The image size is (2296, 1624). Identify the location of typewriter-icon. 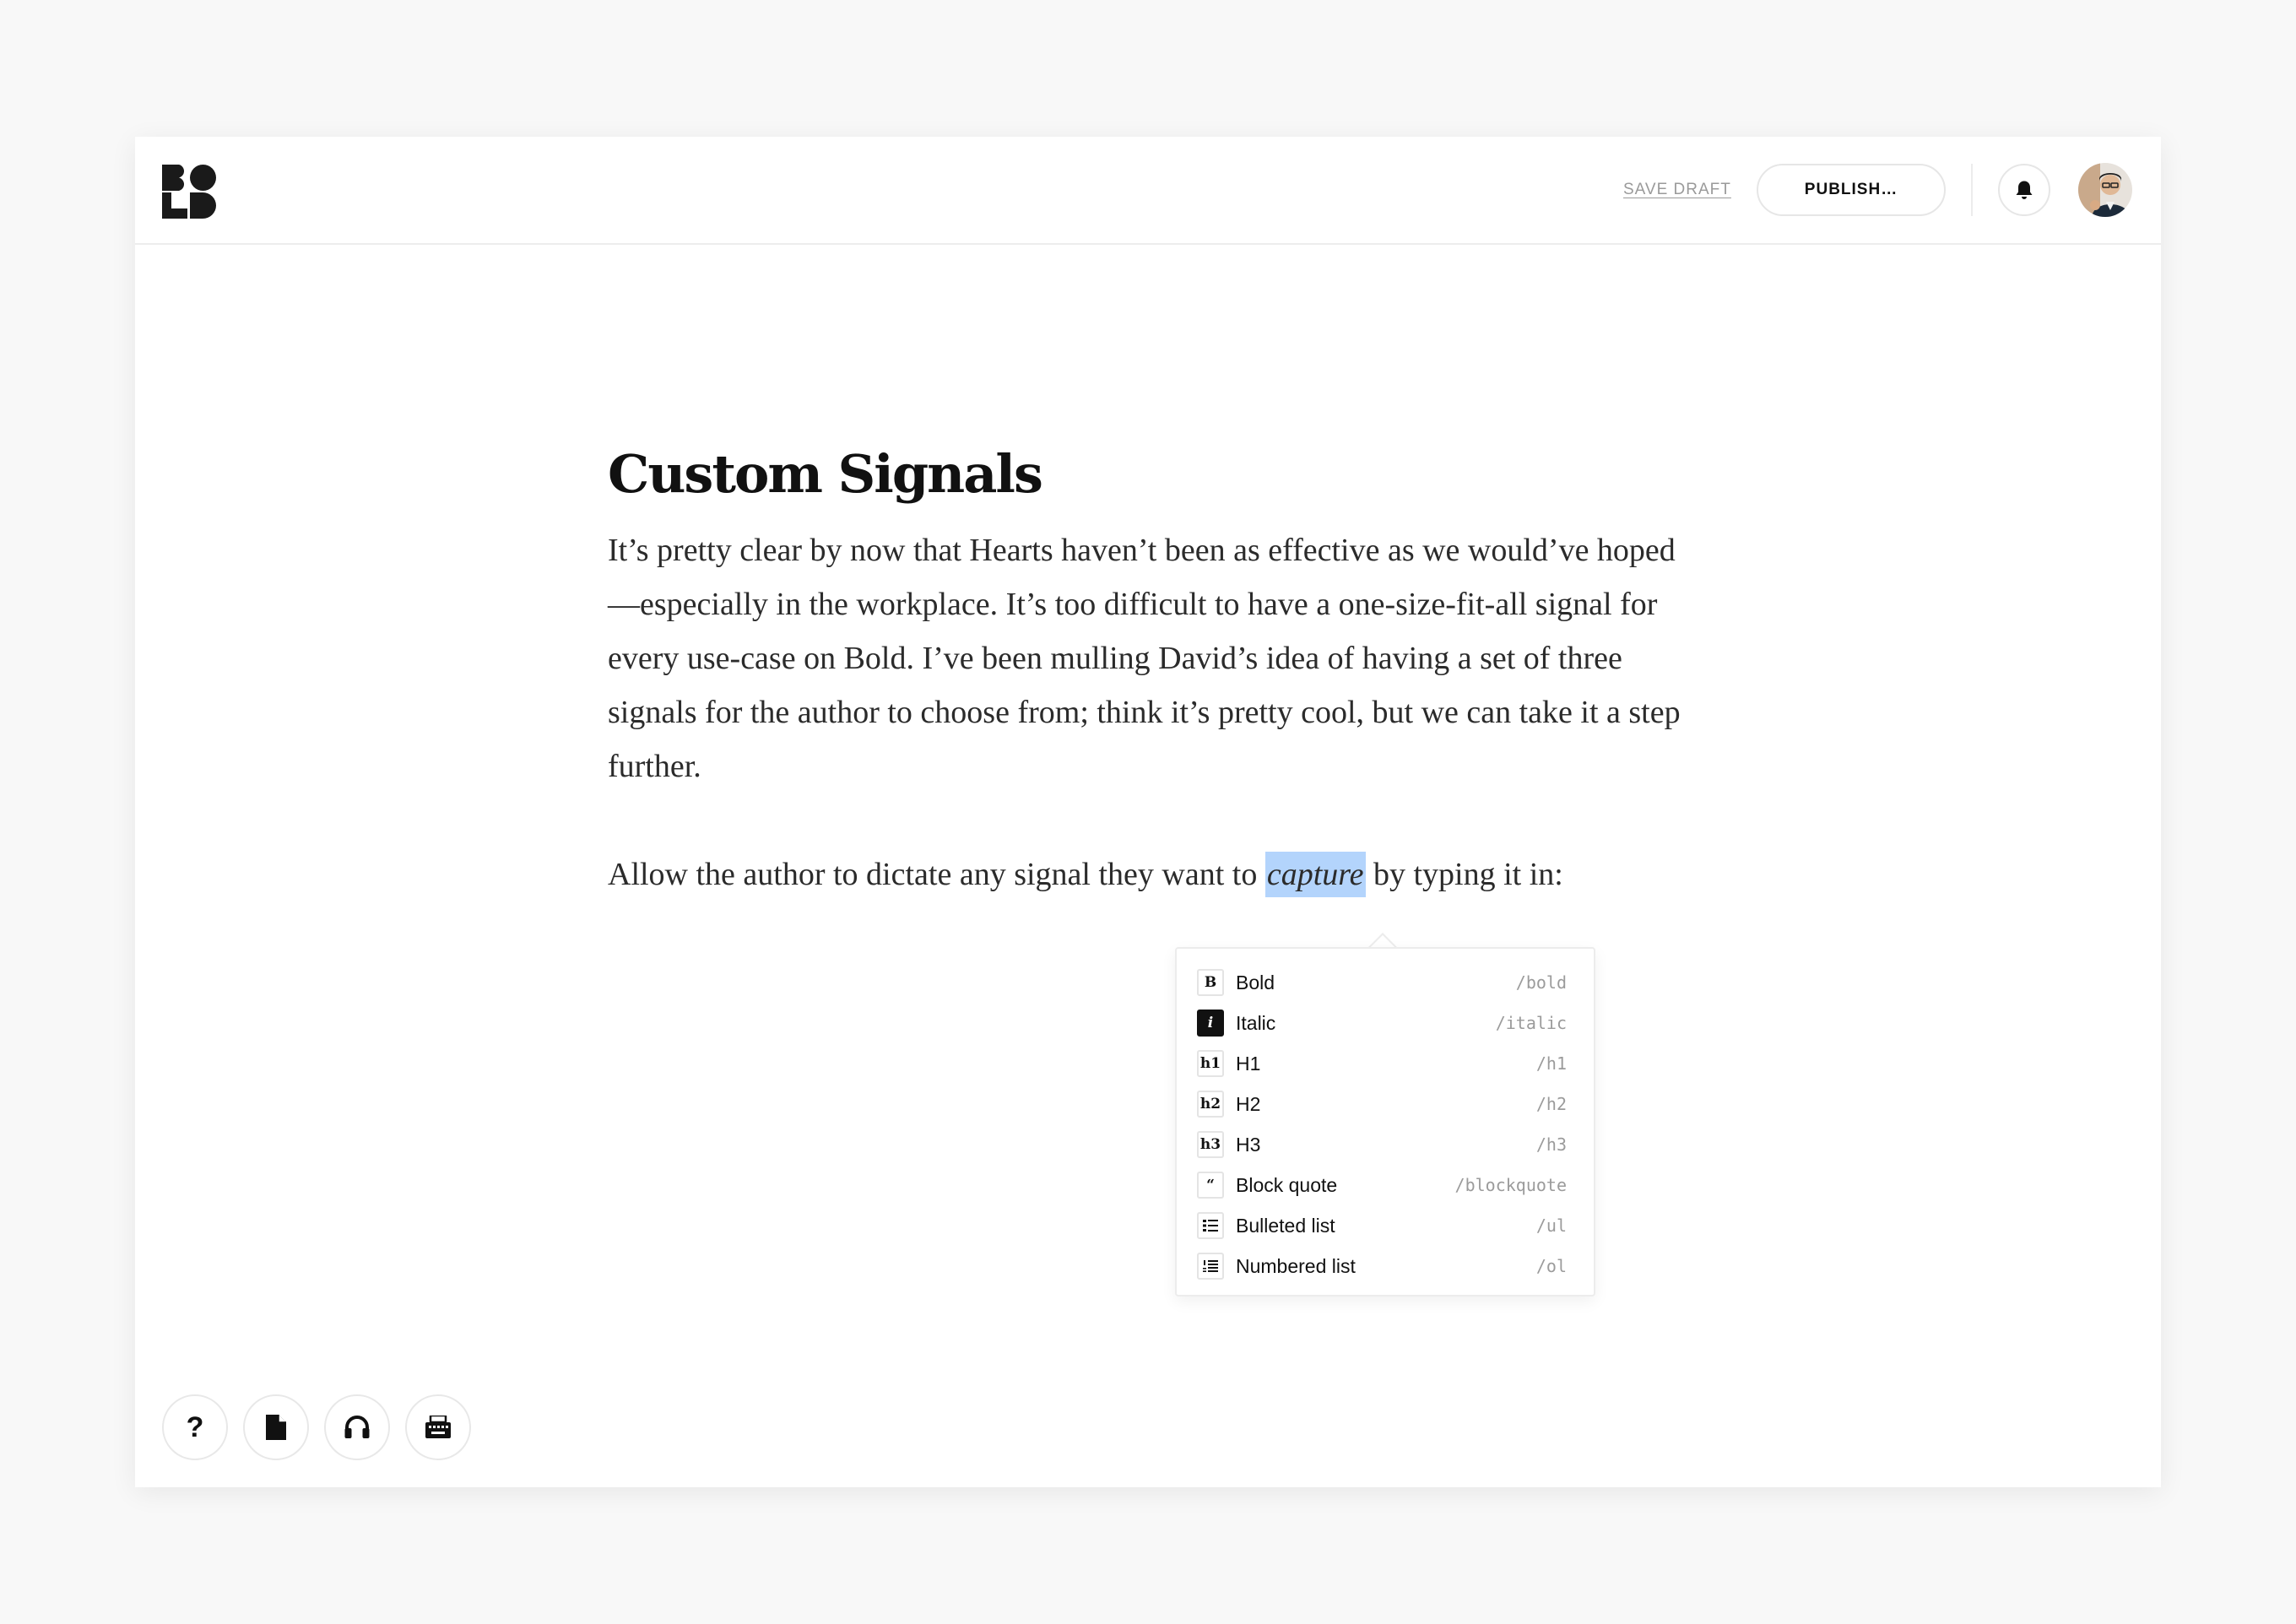
(438, 1427).